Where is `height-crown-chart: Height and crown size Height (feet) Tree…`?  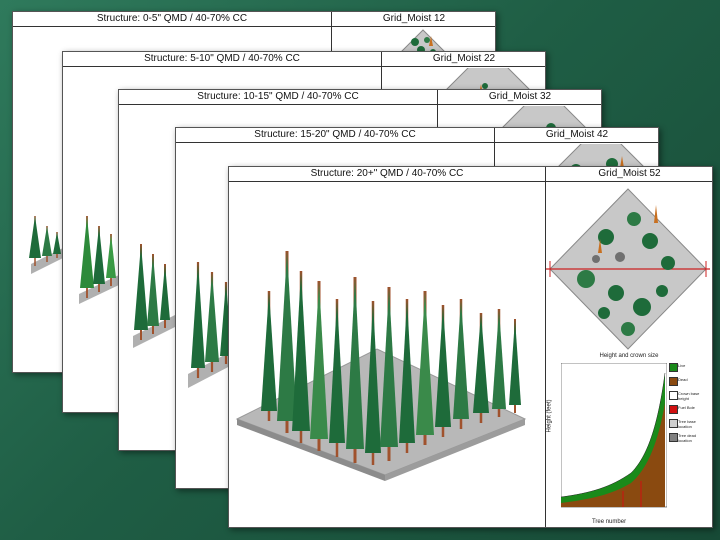 height-crown-chart: Height and crown size Height (feet) Tree… is located at coordinates (629, 439).